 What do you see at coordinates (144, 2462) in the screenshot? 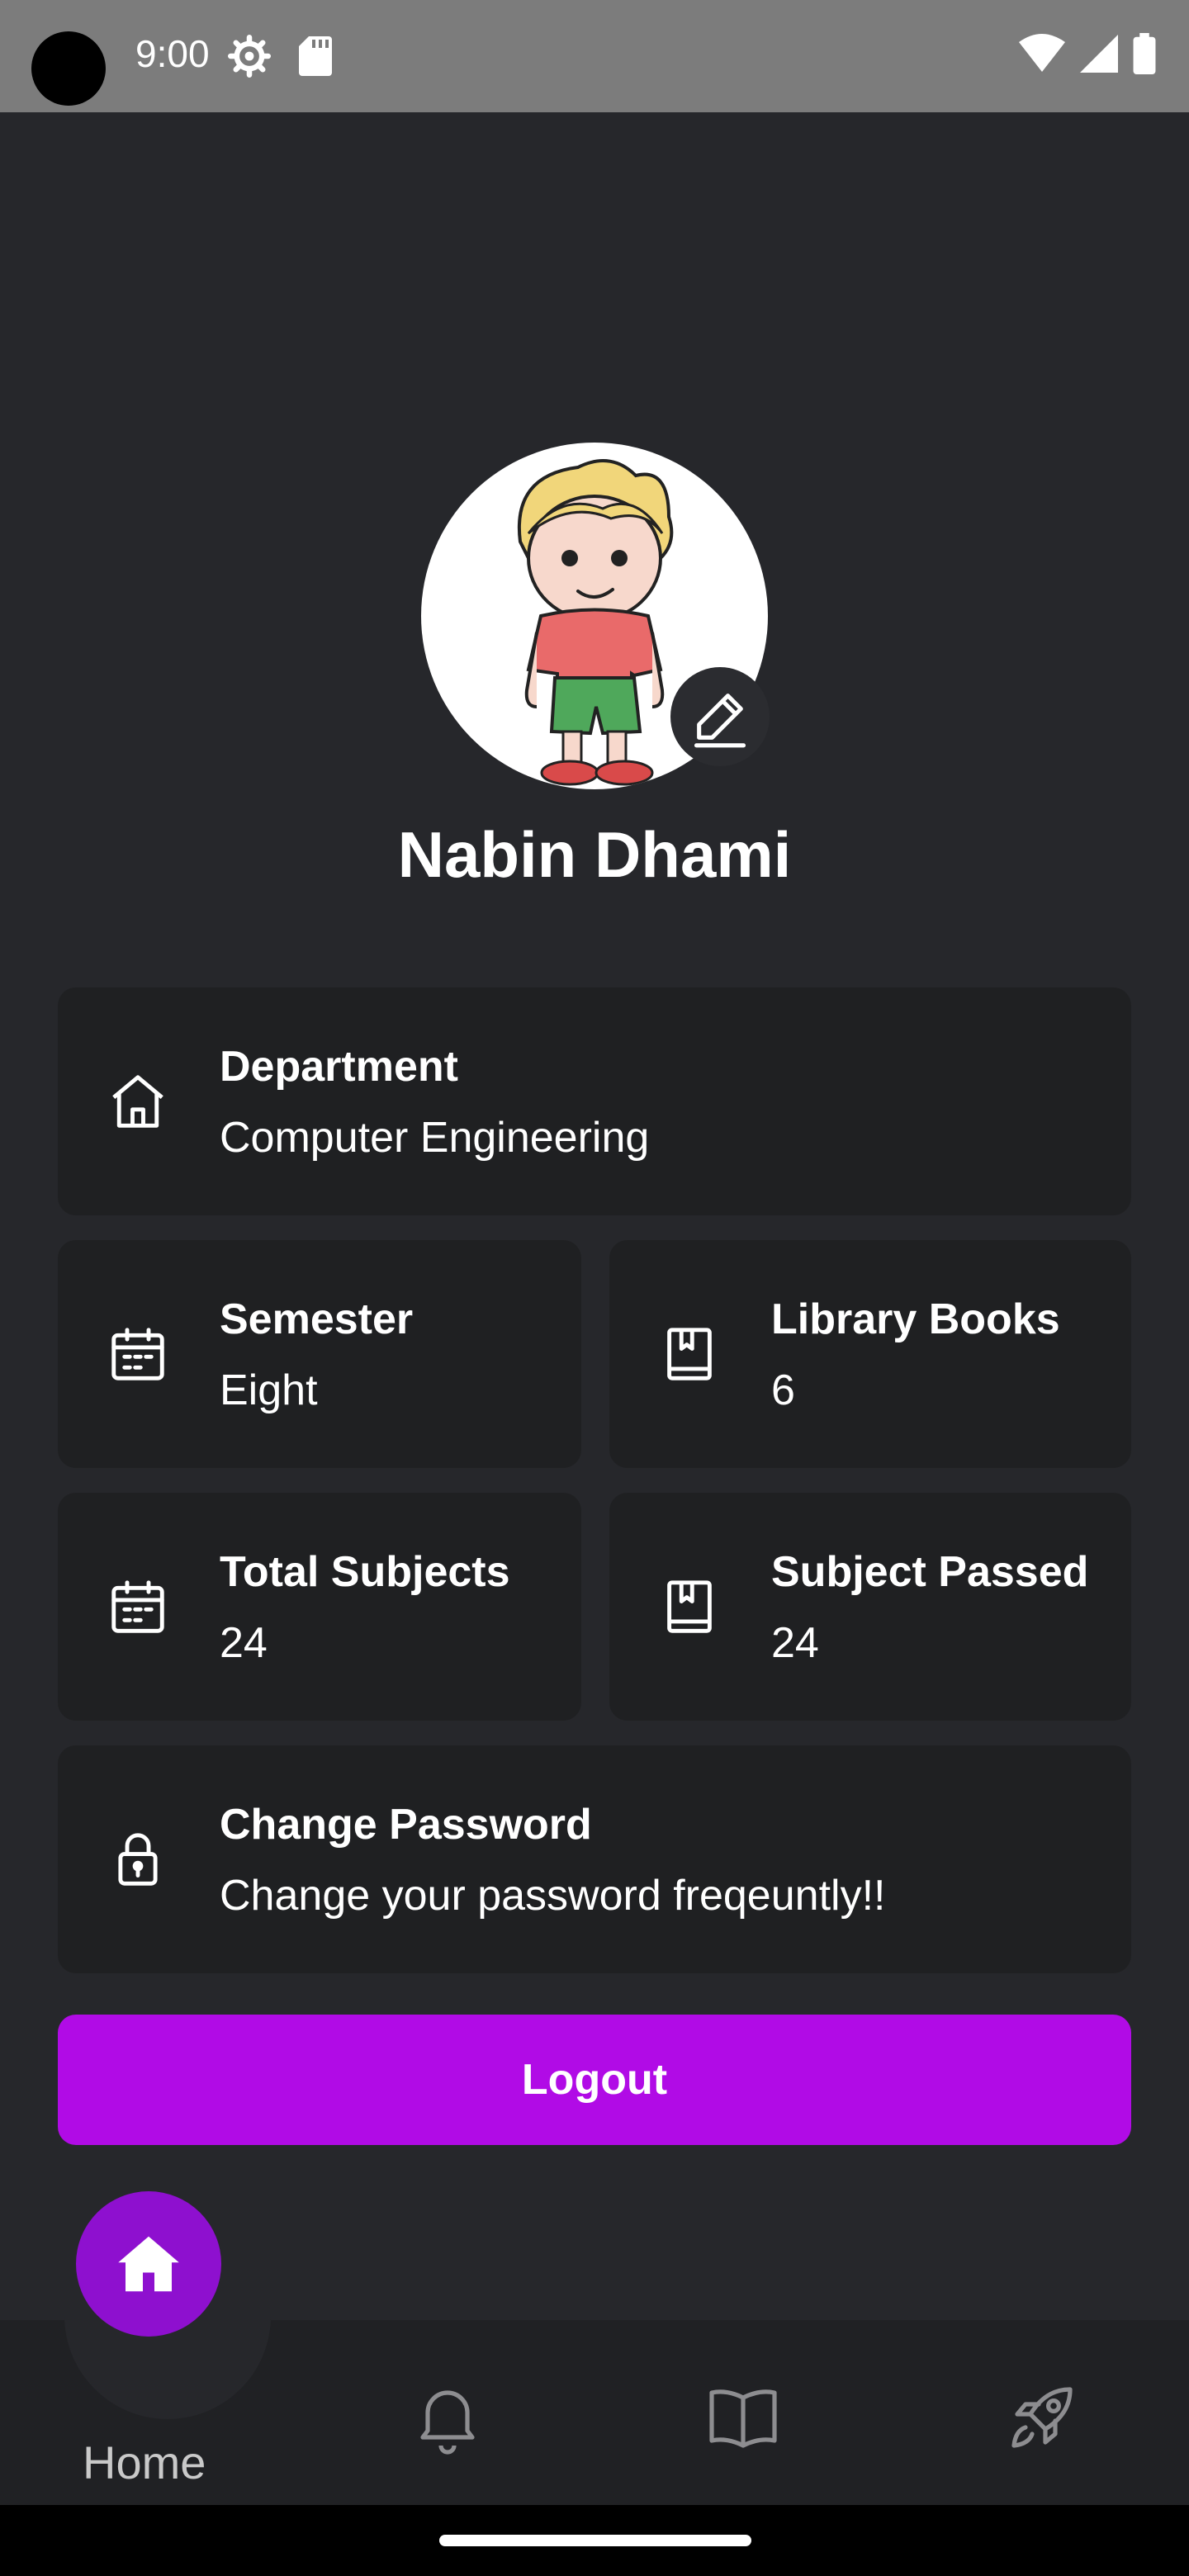
I see `nav-home-label: Home` at bounding box center [144, 2462].